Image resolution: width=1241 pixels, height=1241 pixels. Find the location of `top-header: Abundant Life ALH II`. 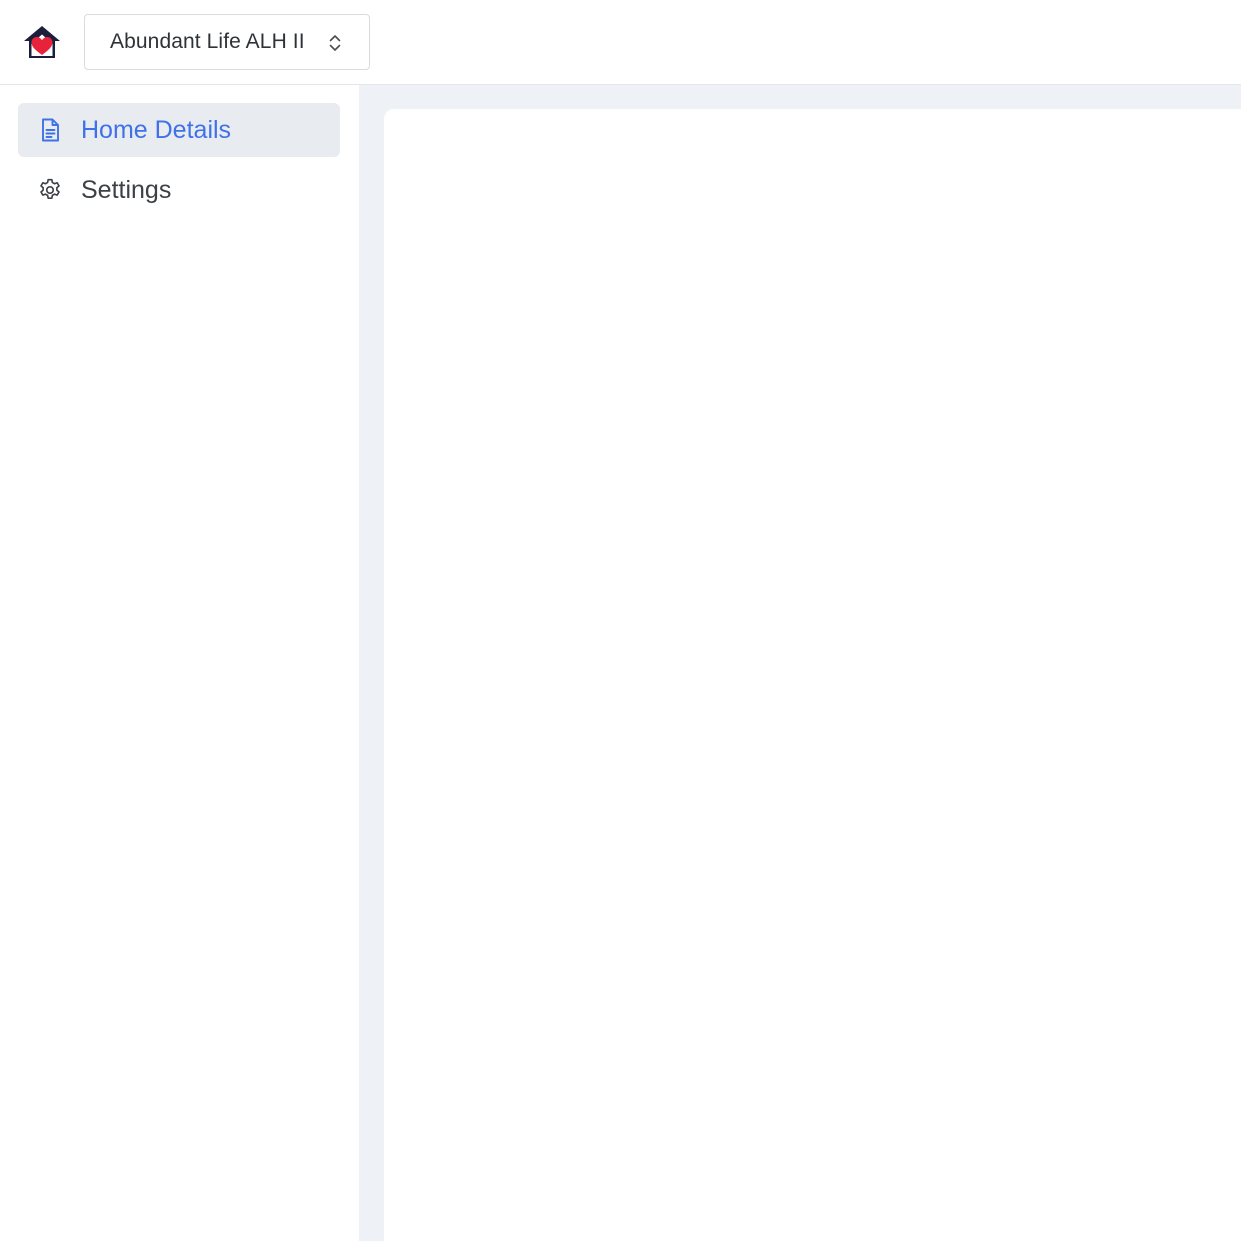

top-header: Abundant Life ALH II is located at coordinates (620, 42).